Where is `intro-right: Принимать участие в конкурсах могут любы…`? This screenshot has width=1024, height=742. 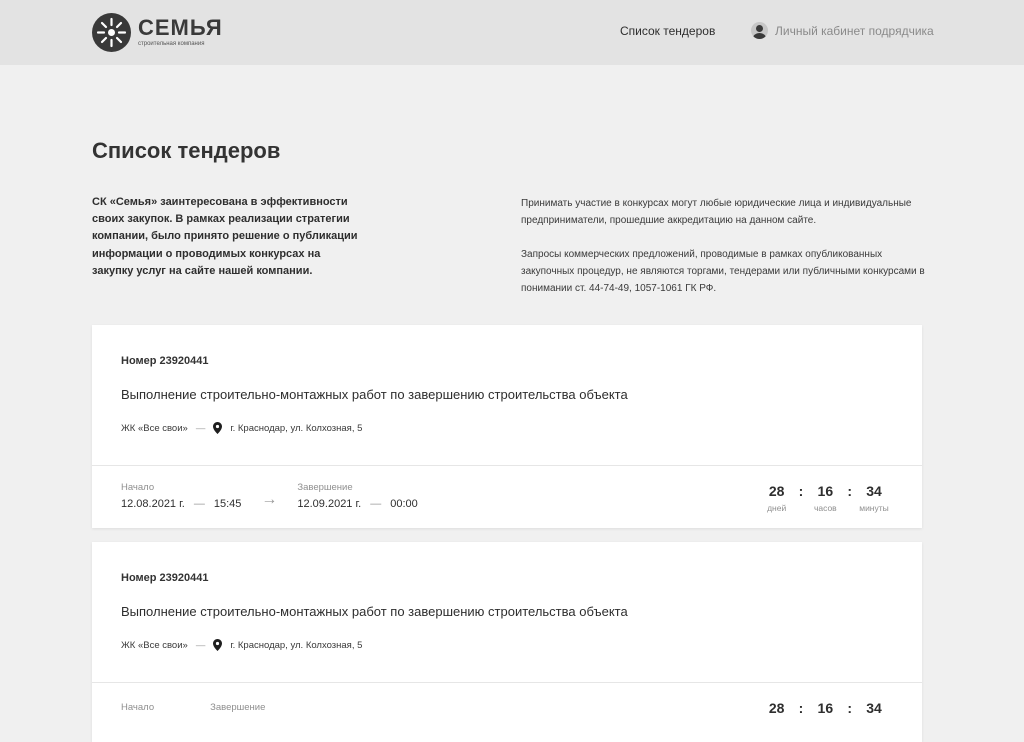 intro-right: Принимать участие в конкурсах могут любы… is located at coordinates (726, 254).